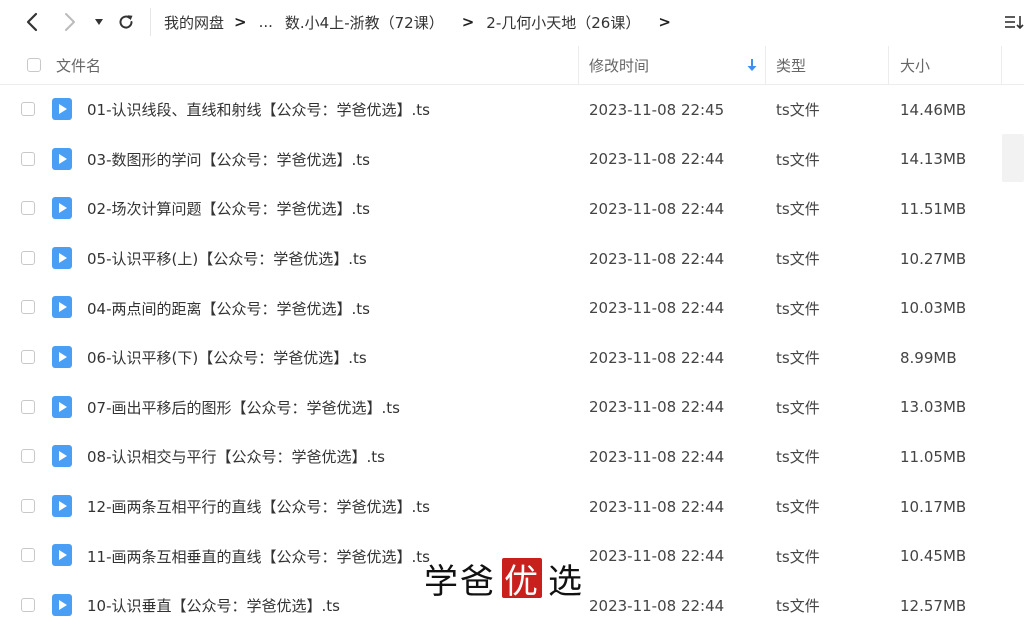  Describe the element at coordinates (258, 110) in the screenshot. I see `file-name: 01-认识线段、直线和射线【公众号：学爸优选】.ts` at that location.